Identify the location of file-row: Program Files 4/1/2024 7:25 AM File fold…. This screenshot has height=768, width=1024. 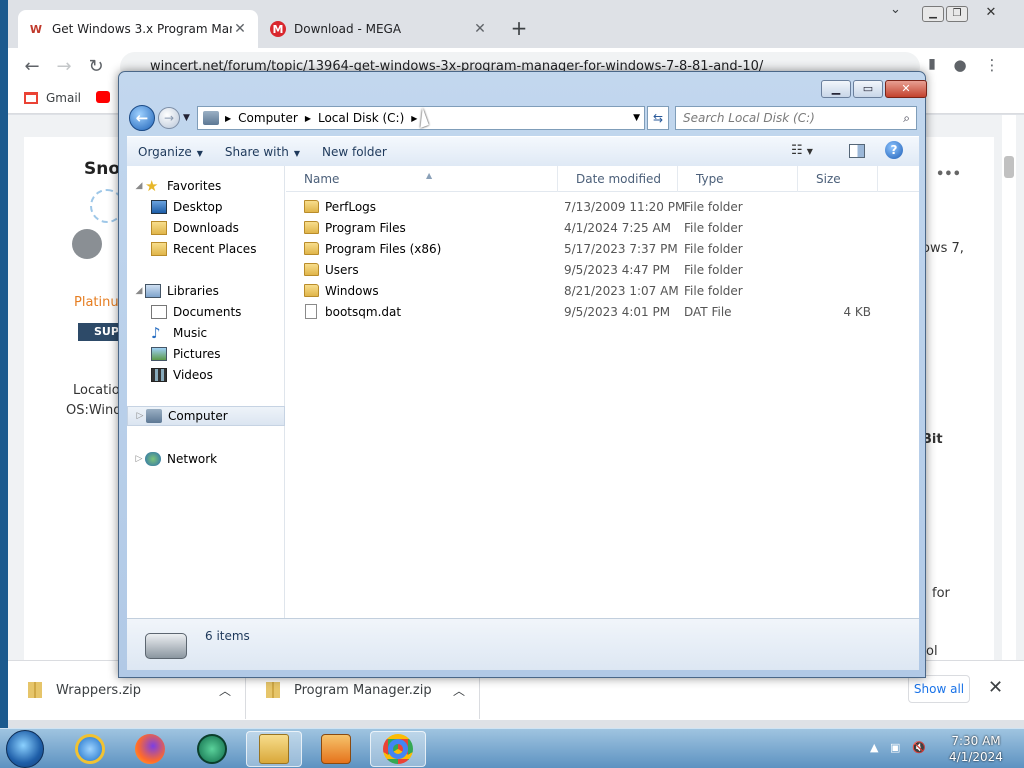
(602, 228).